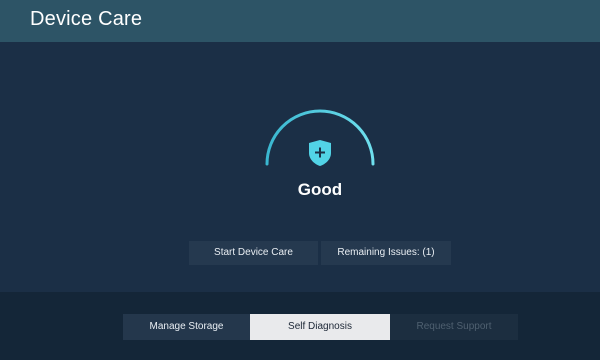 The image size is (600, 360). Describe the element at coordinates (454, 327) in the screenshot. I see `tab-request-support: Request Support` at that location.